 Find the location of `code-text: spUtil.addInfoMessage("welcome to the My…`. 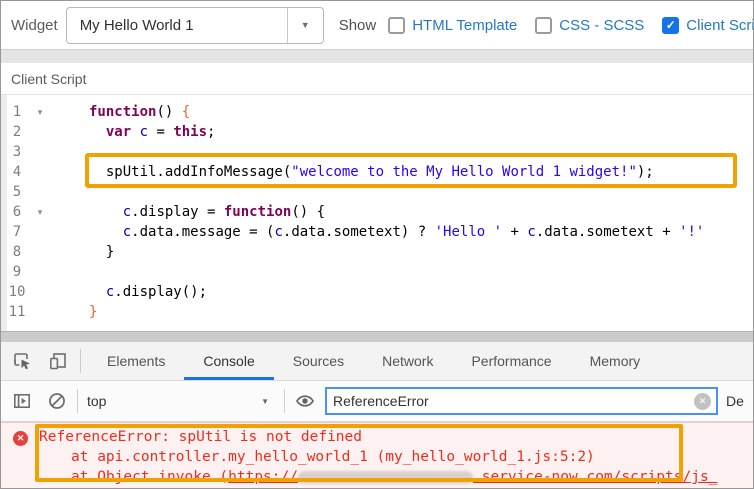

code-text: spUtil.addInfoMessage("welcome to the My… is located at coordinates (371, 172).